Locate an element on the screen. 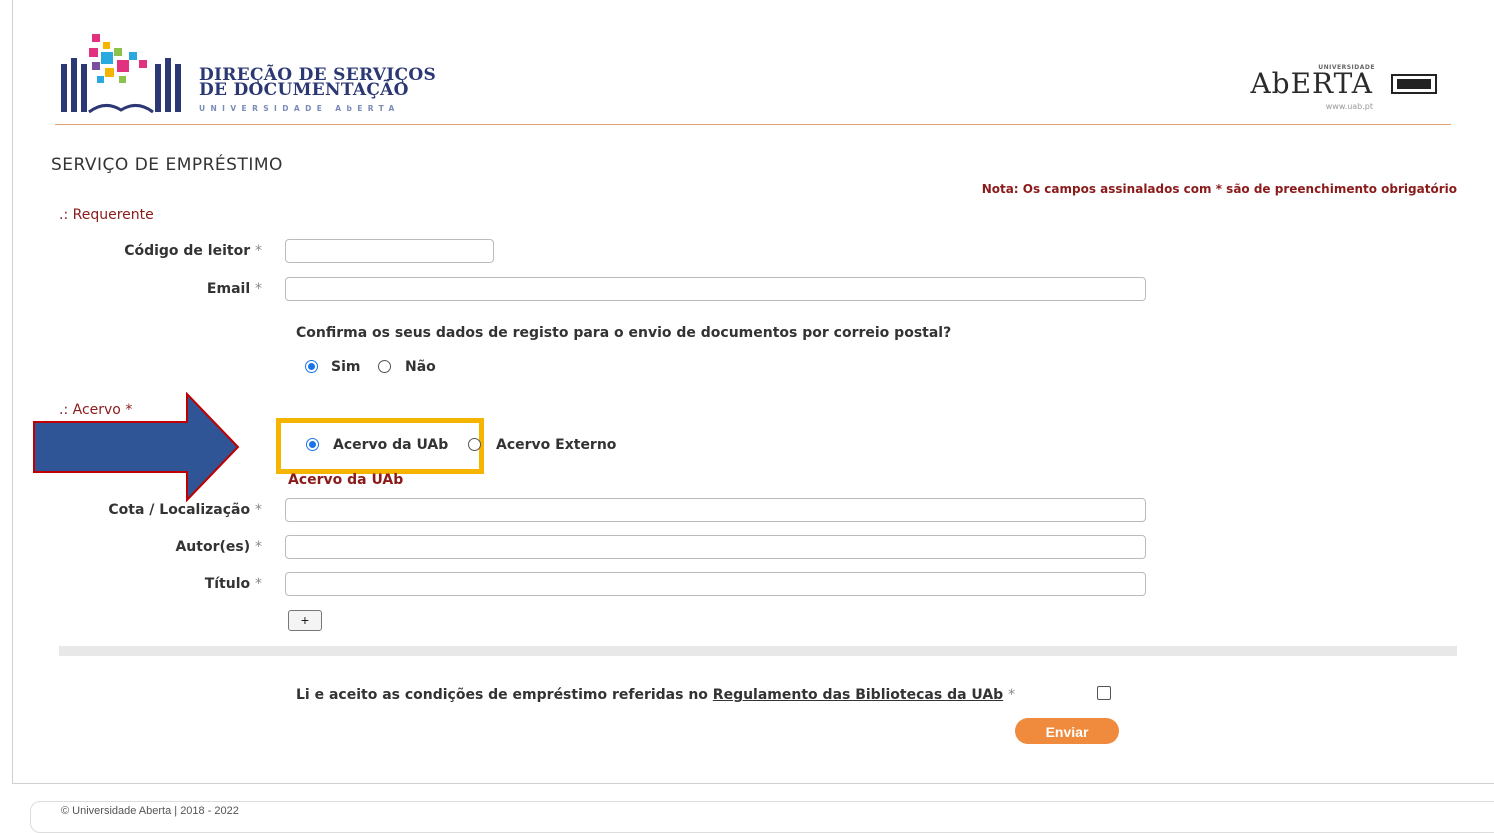 The width and height of the screenshot is (1494, 833). send-button: Enviar is located at coordinates (1067, 731).